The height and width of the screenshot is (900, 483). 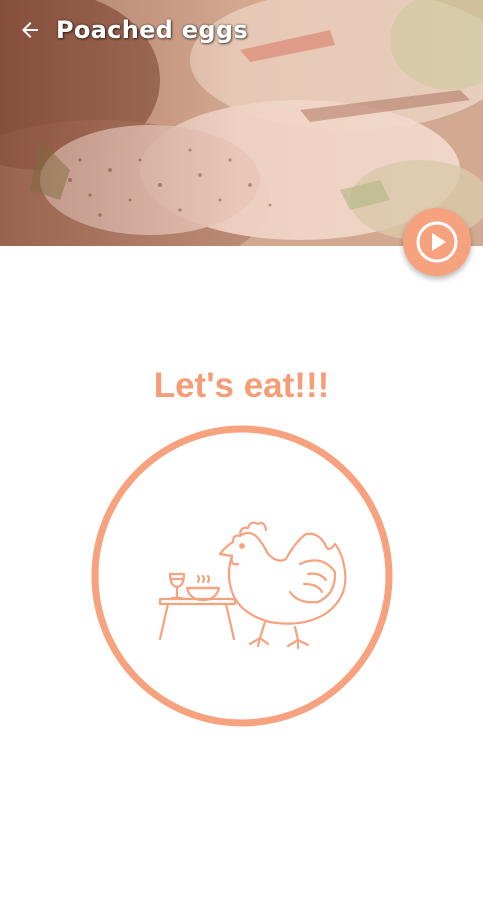 I want to click on play-video-button, so click(x=437, y=242).